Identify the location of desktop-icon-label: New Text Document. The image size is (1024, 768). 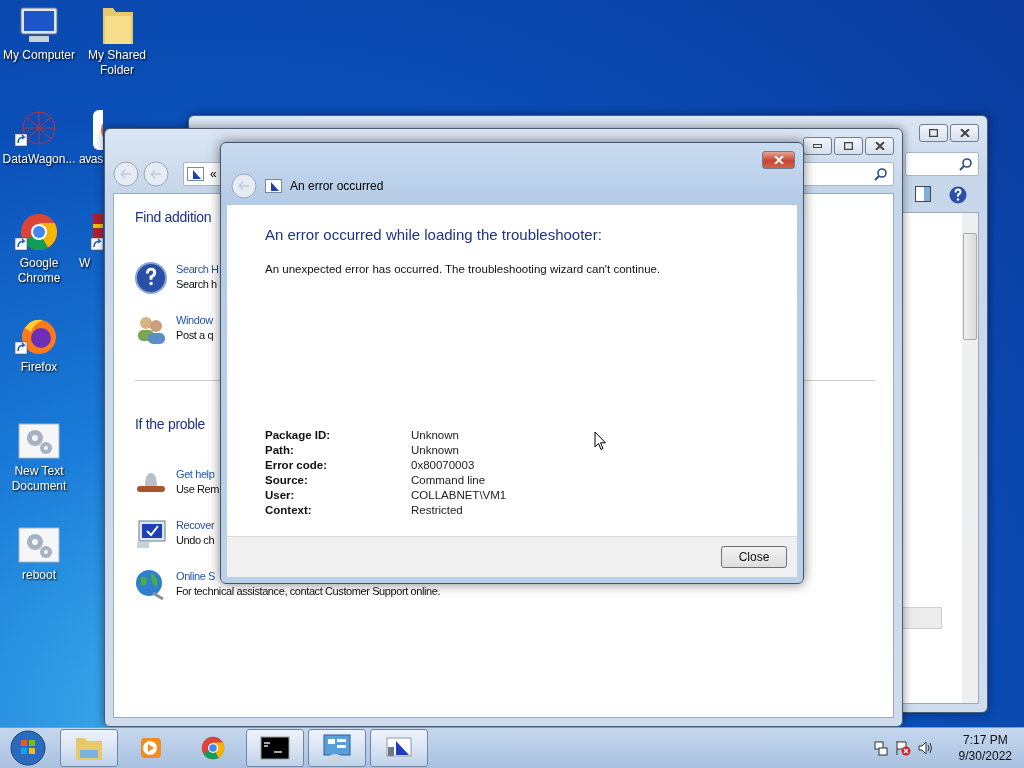
(39, 479).